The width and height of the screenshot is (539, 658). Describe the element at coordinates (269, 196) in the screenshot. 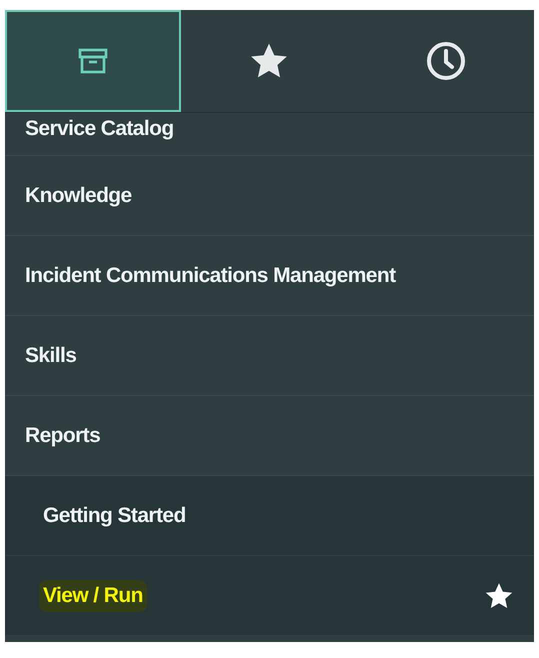

I see `menu-item: Knowledge` at that location.